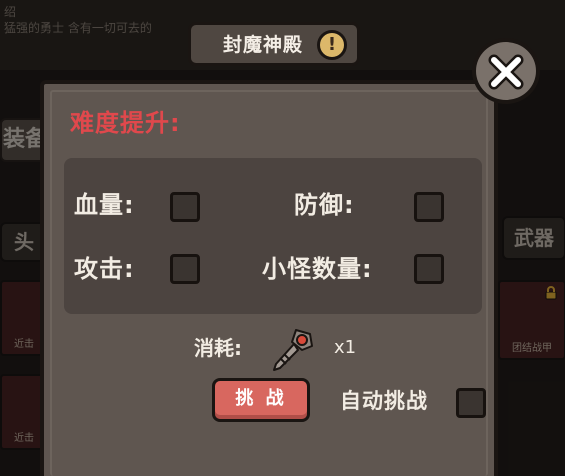  I want to click on auto-challenge-label: 自动挑战, so click(384, 401).